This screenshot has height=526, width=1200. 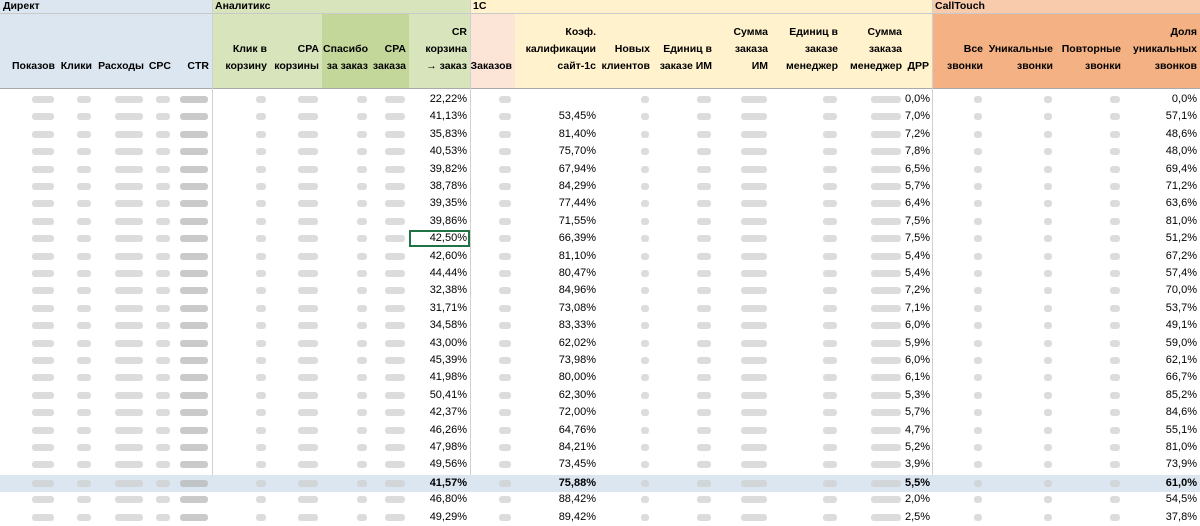 What do you see at coordinates (918, 308) in the screenshot?
I see `drr-cell: 7,1%` at bounding box center [918, 308].